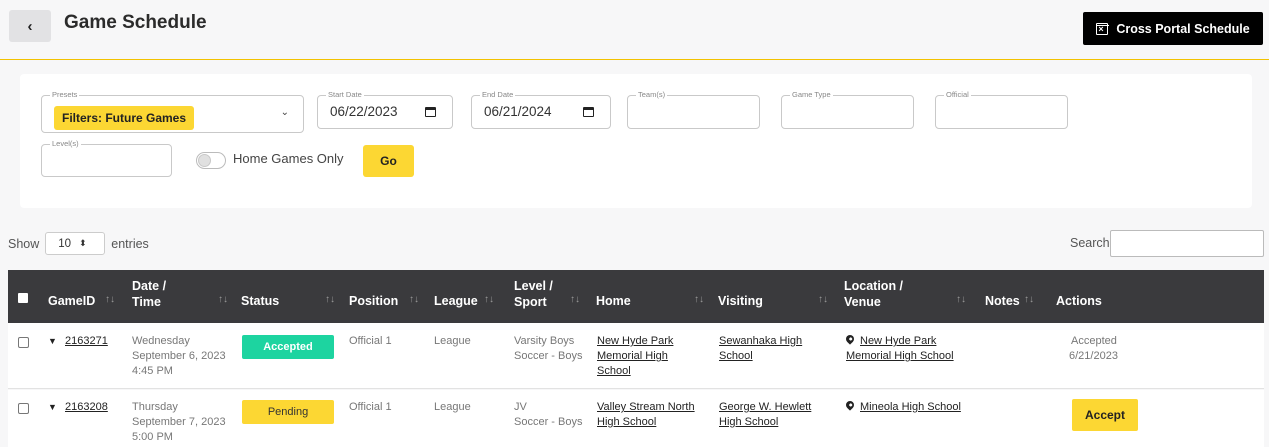  What do you see at coordinates (106, 158) in the screenshot?
I see `levels-input: Level(s)` at bounding box center [106, 158].